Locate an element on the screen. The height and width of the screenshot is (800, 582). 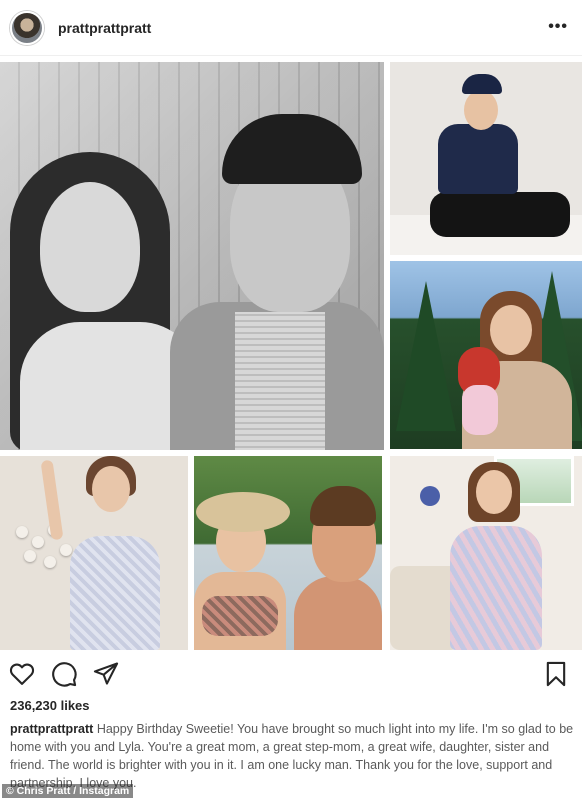
post-username: prattprattpratt is located at coordinates (104, 28).